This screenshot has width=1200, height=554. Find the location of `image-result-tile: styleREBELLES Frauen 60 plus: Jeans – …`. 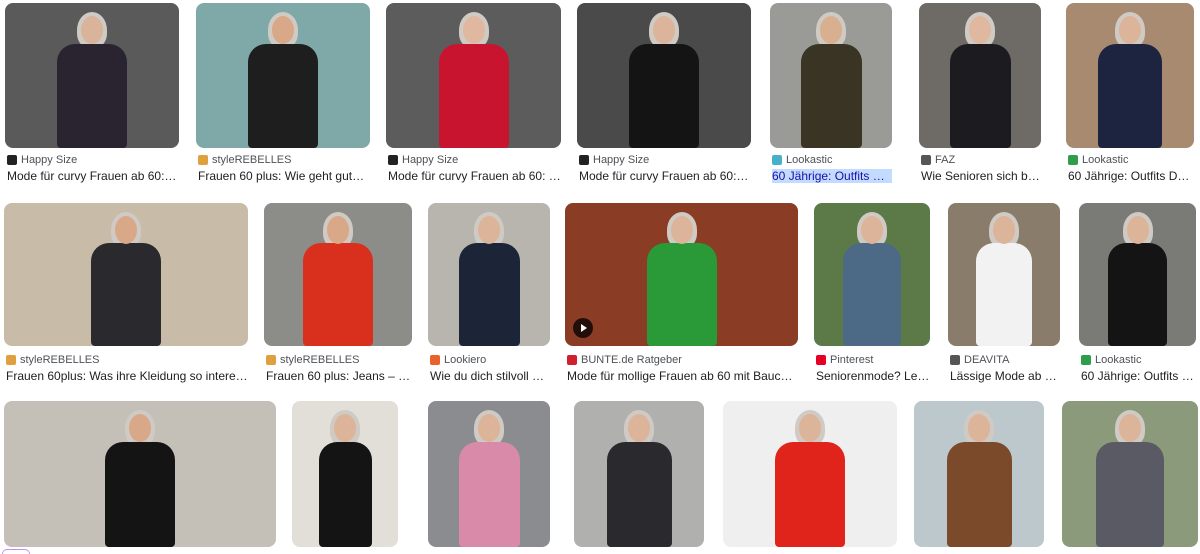

image-result-tile: styleREBELLES Frauen 60 plus: Jeans – … is located at coordinates (338, 294).